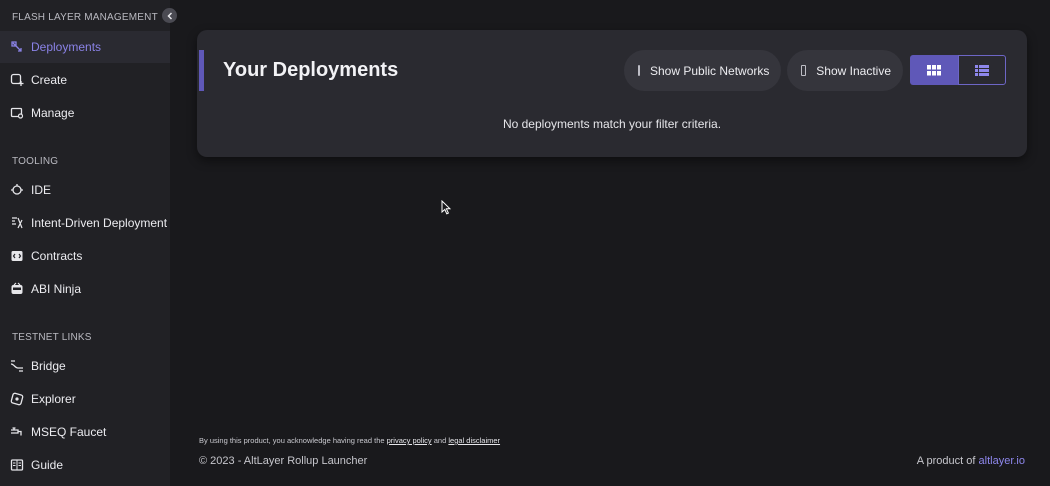  Describe the element at coordinates (440, 440) in the screenshot. I see `disclaimer-and: and` at that location.